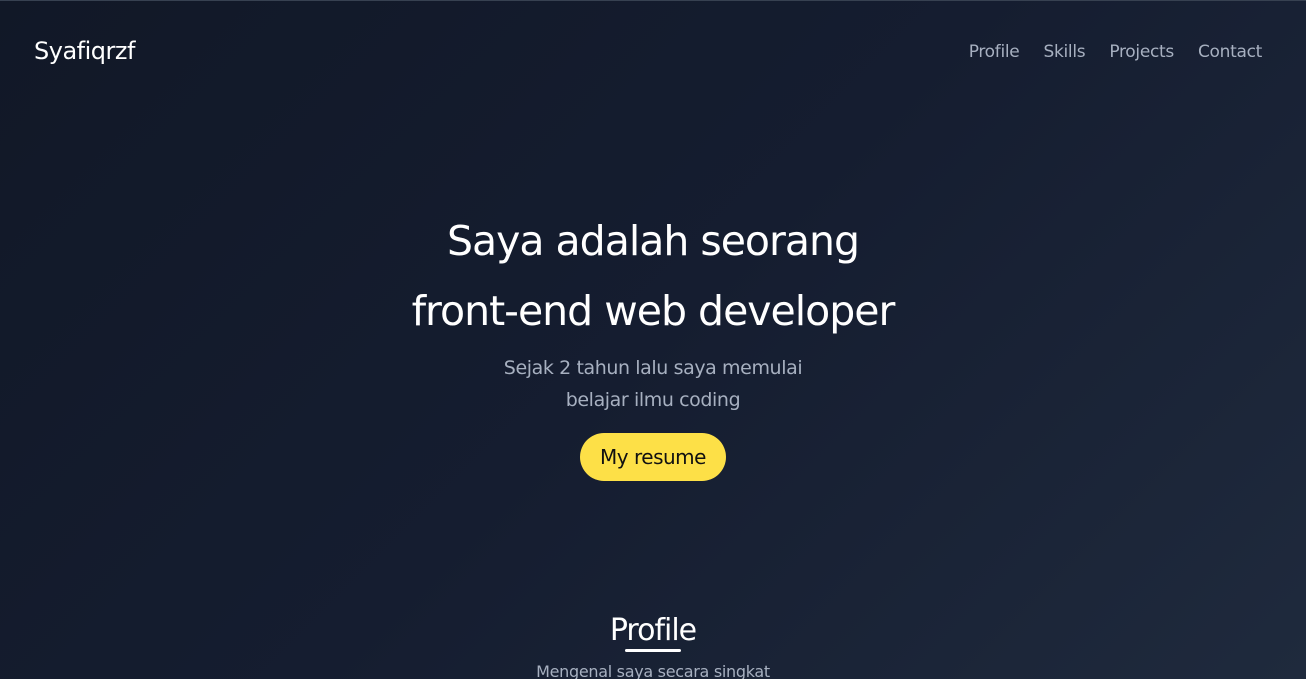 This screenshot has height=679, width=1306. Describe the element at coordinates (653, 368) in the screenshot. I see `hero-subtitle-line-1: Sejak 2 tahun lalu saya memulai` at that location.